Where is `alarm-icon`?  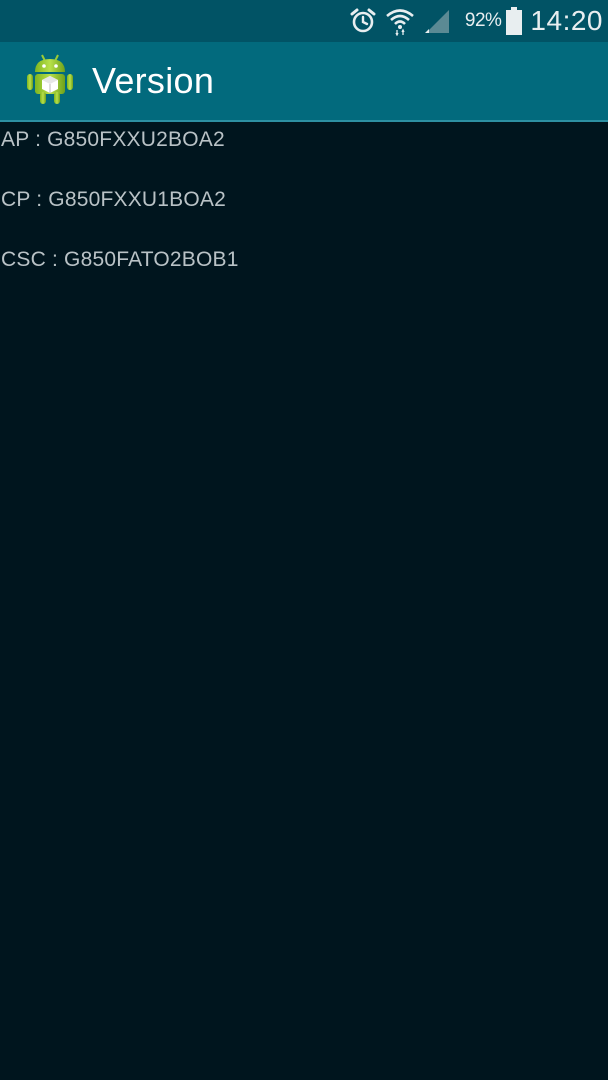
alarm-icon is located at coordinates (363, 21).